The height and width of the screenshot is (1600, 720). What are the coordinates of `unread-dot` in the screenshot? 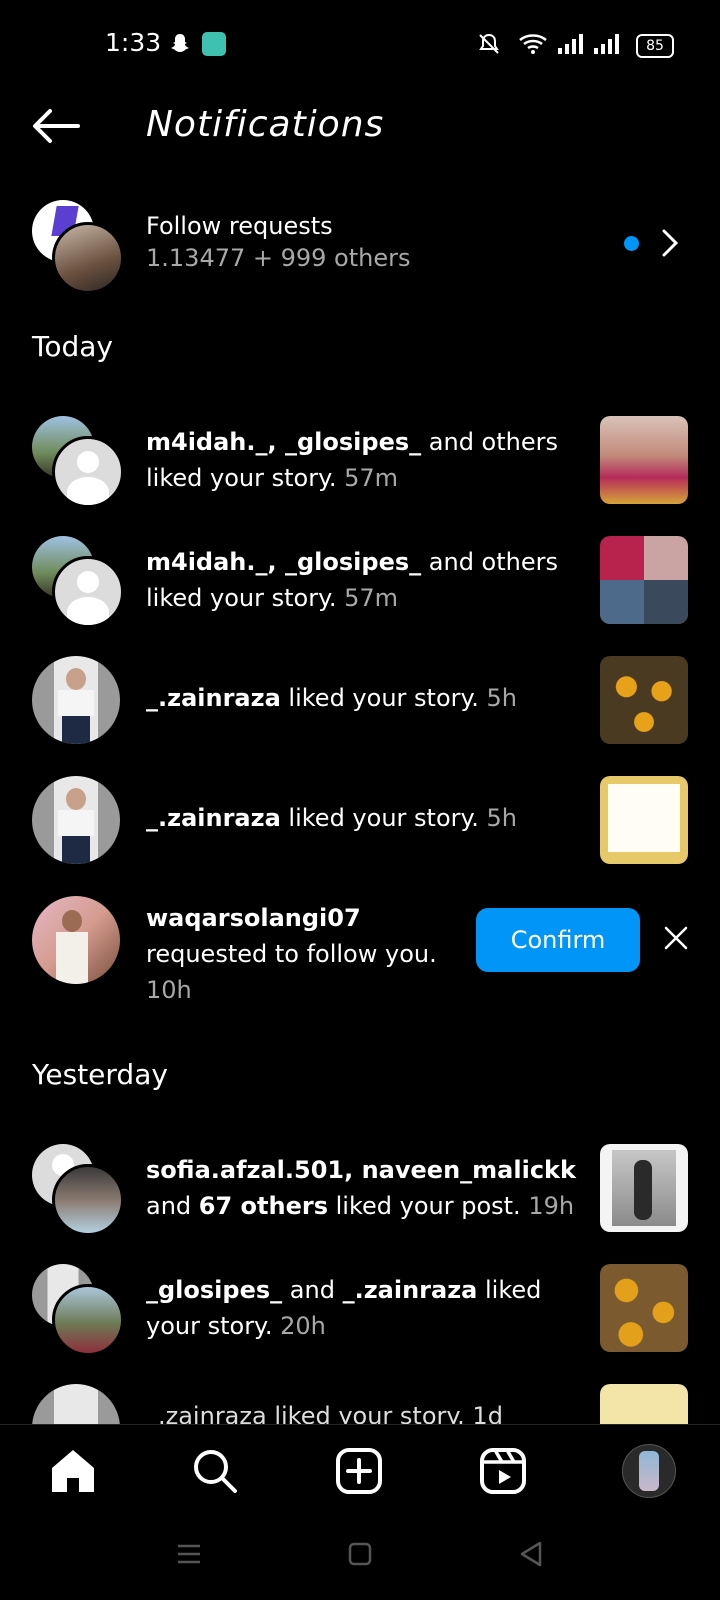 It's located at (631, 243).